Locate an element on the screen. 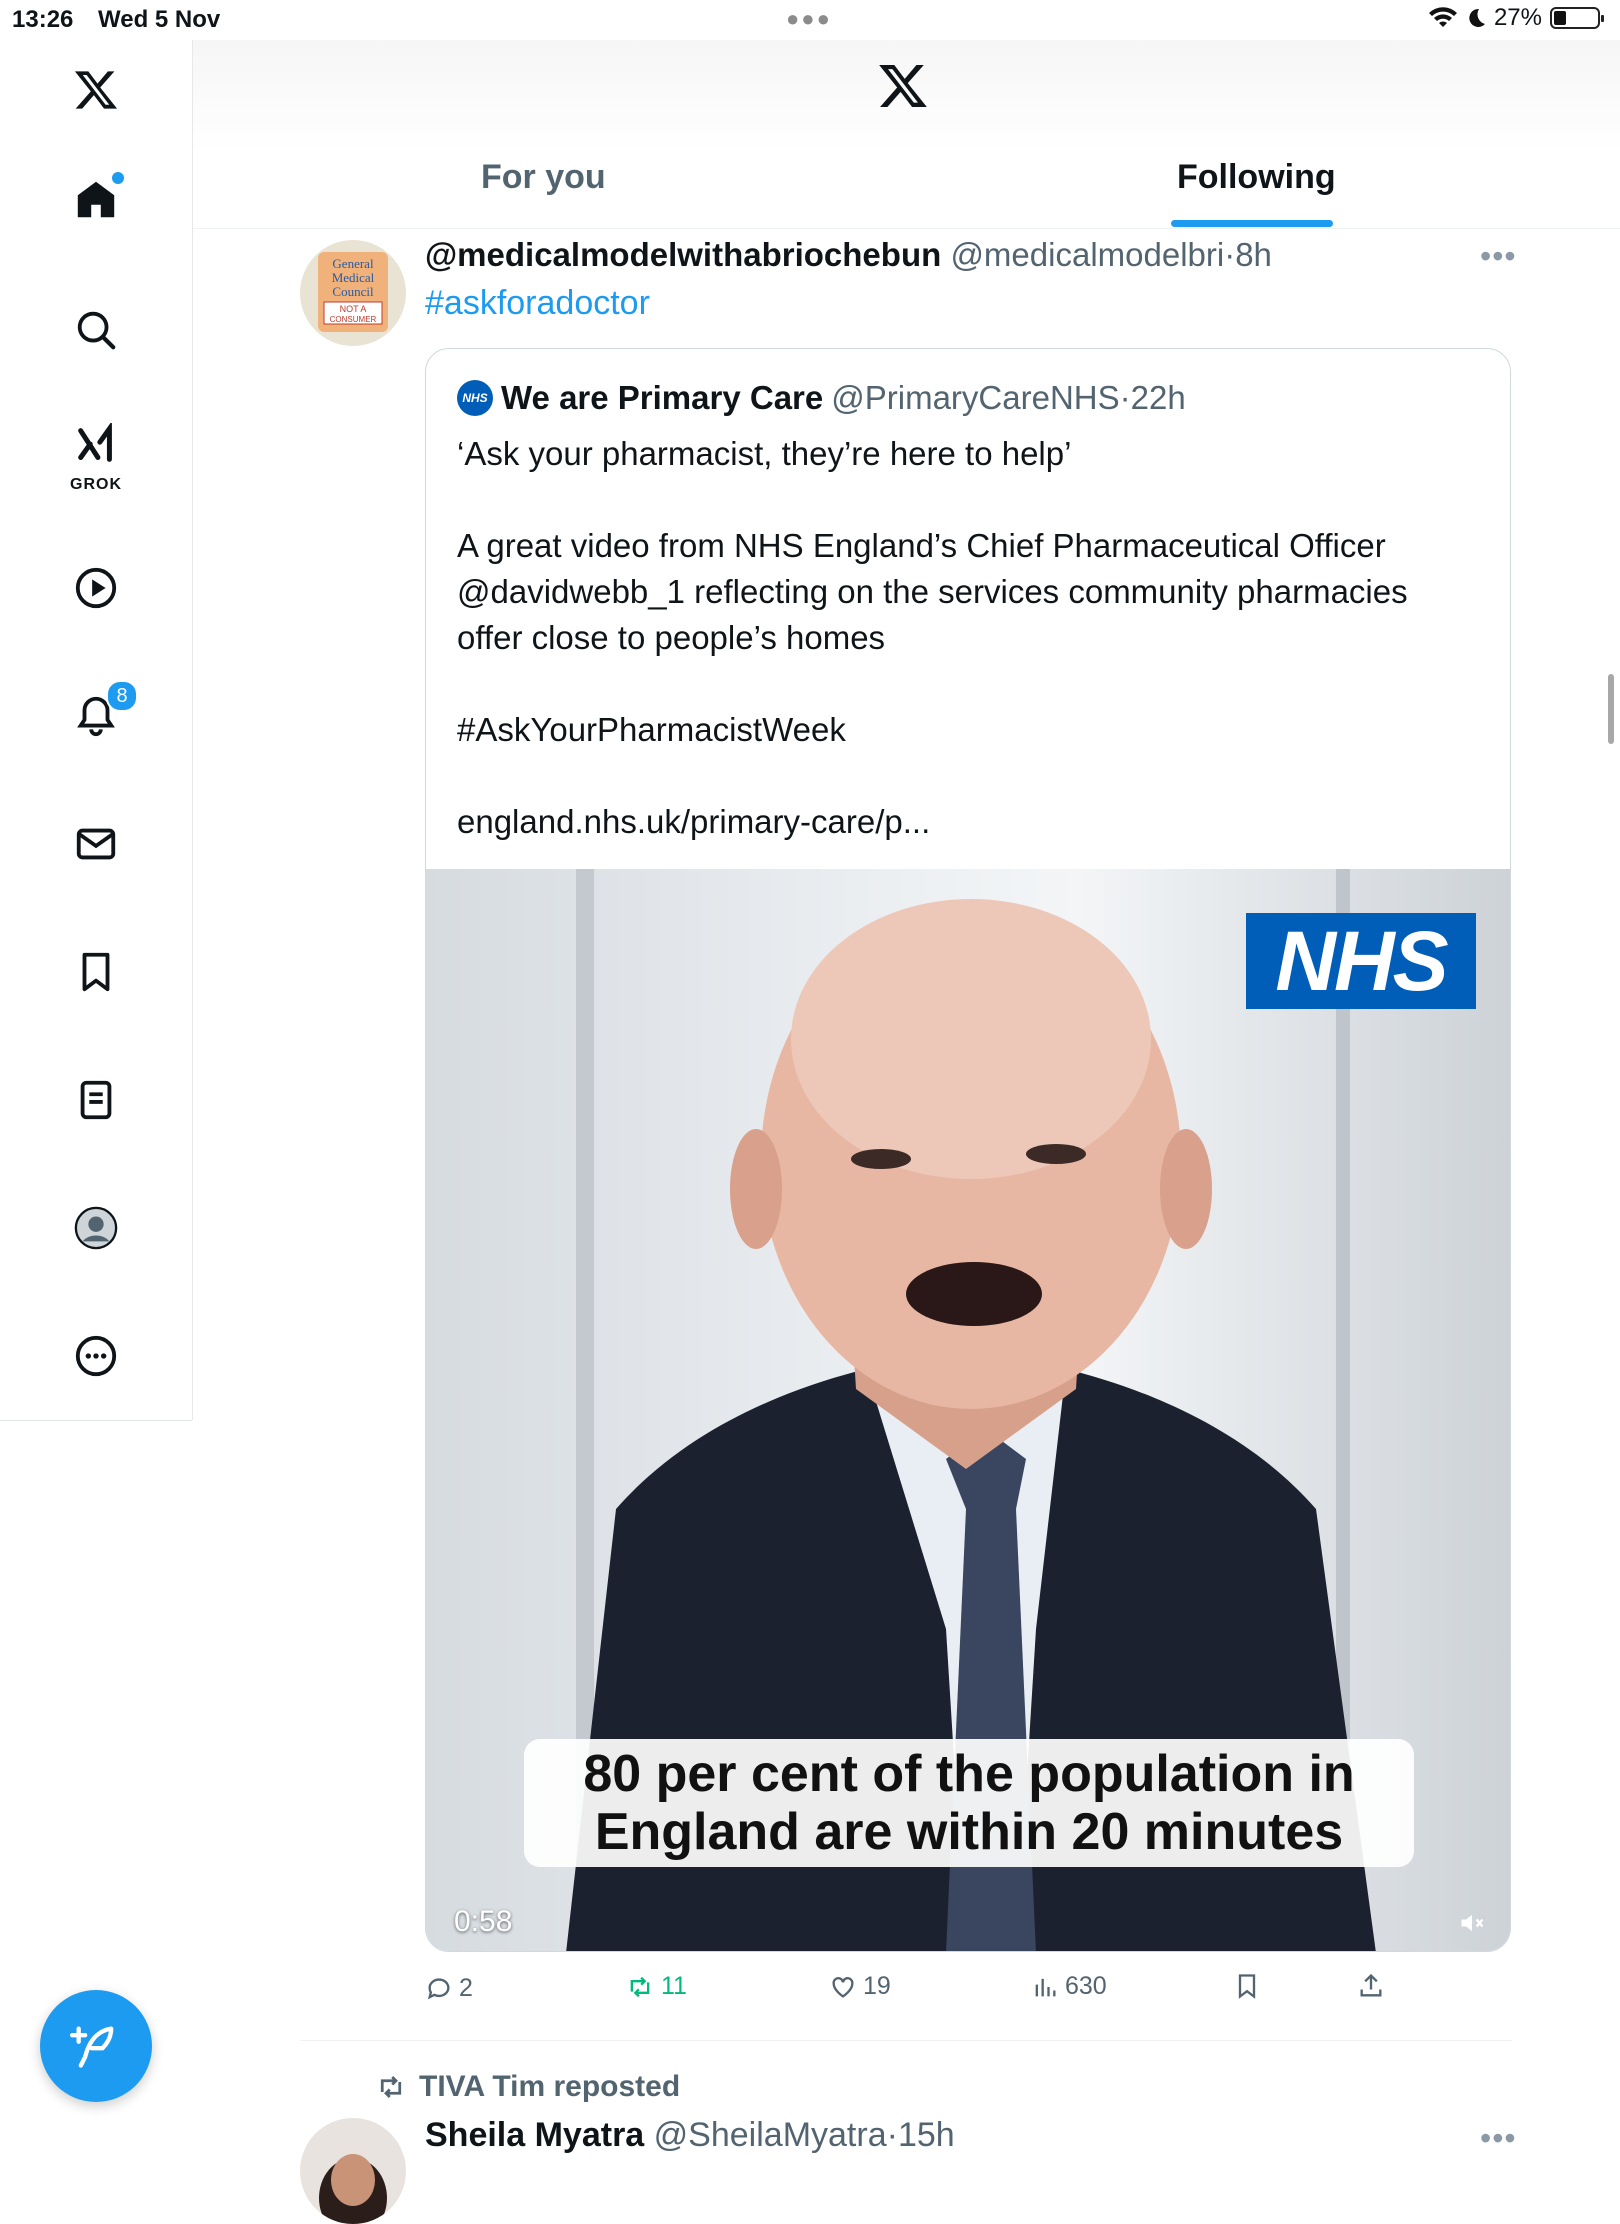 This screenshot has width=1620, height=2224. quoted-hashtag: #AskYourPharmacistWeek is located at coordinates (967, 730).